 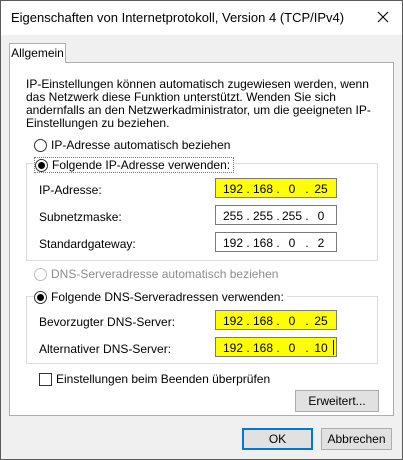 What do you see at coordinates (292, 189) in the screenshot?
I see `ip-address-octet-3: 0` at bounding box center [292, 189].